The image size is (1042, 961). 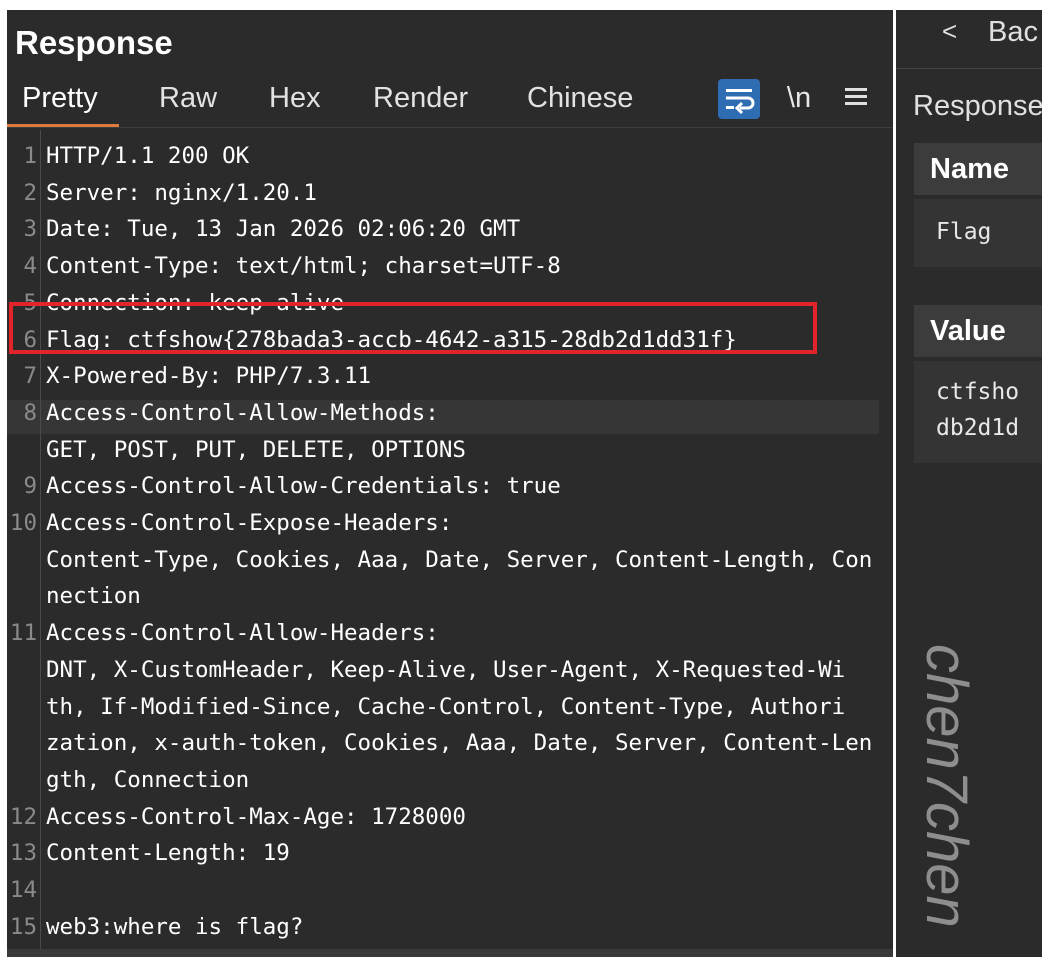 What do you see at coordinates (30, 192) in the screenshot?
I see `line-number: 2` at bounding box center [30, 192].